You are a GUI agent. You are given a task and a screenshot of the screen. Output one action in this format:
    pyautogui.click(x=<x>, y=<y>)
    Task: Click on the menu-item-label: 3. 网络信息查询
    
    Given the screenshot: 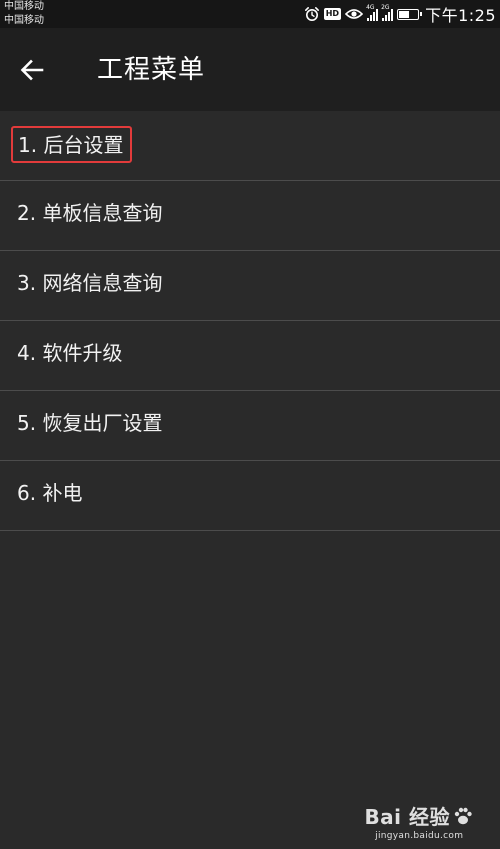 What is the action you would take?
    pyautogui.click(x=90, y=283)
    